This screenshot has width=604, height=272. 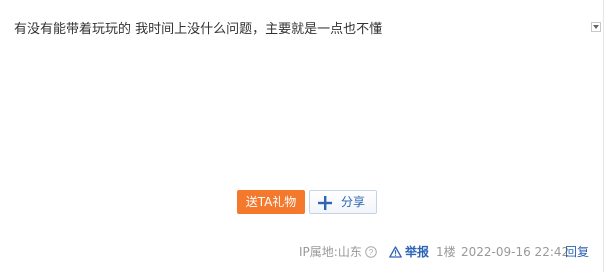 I want to click on warning-icon, so click(x=395, y=252).